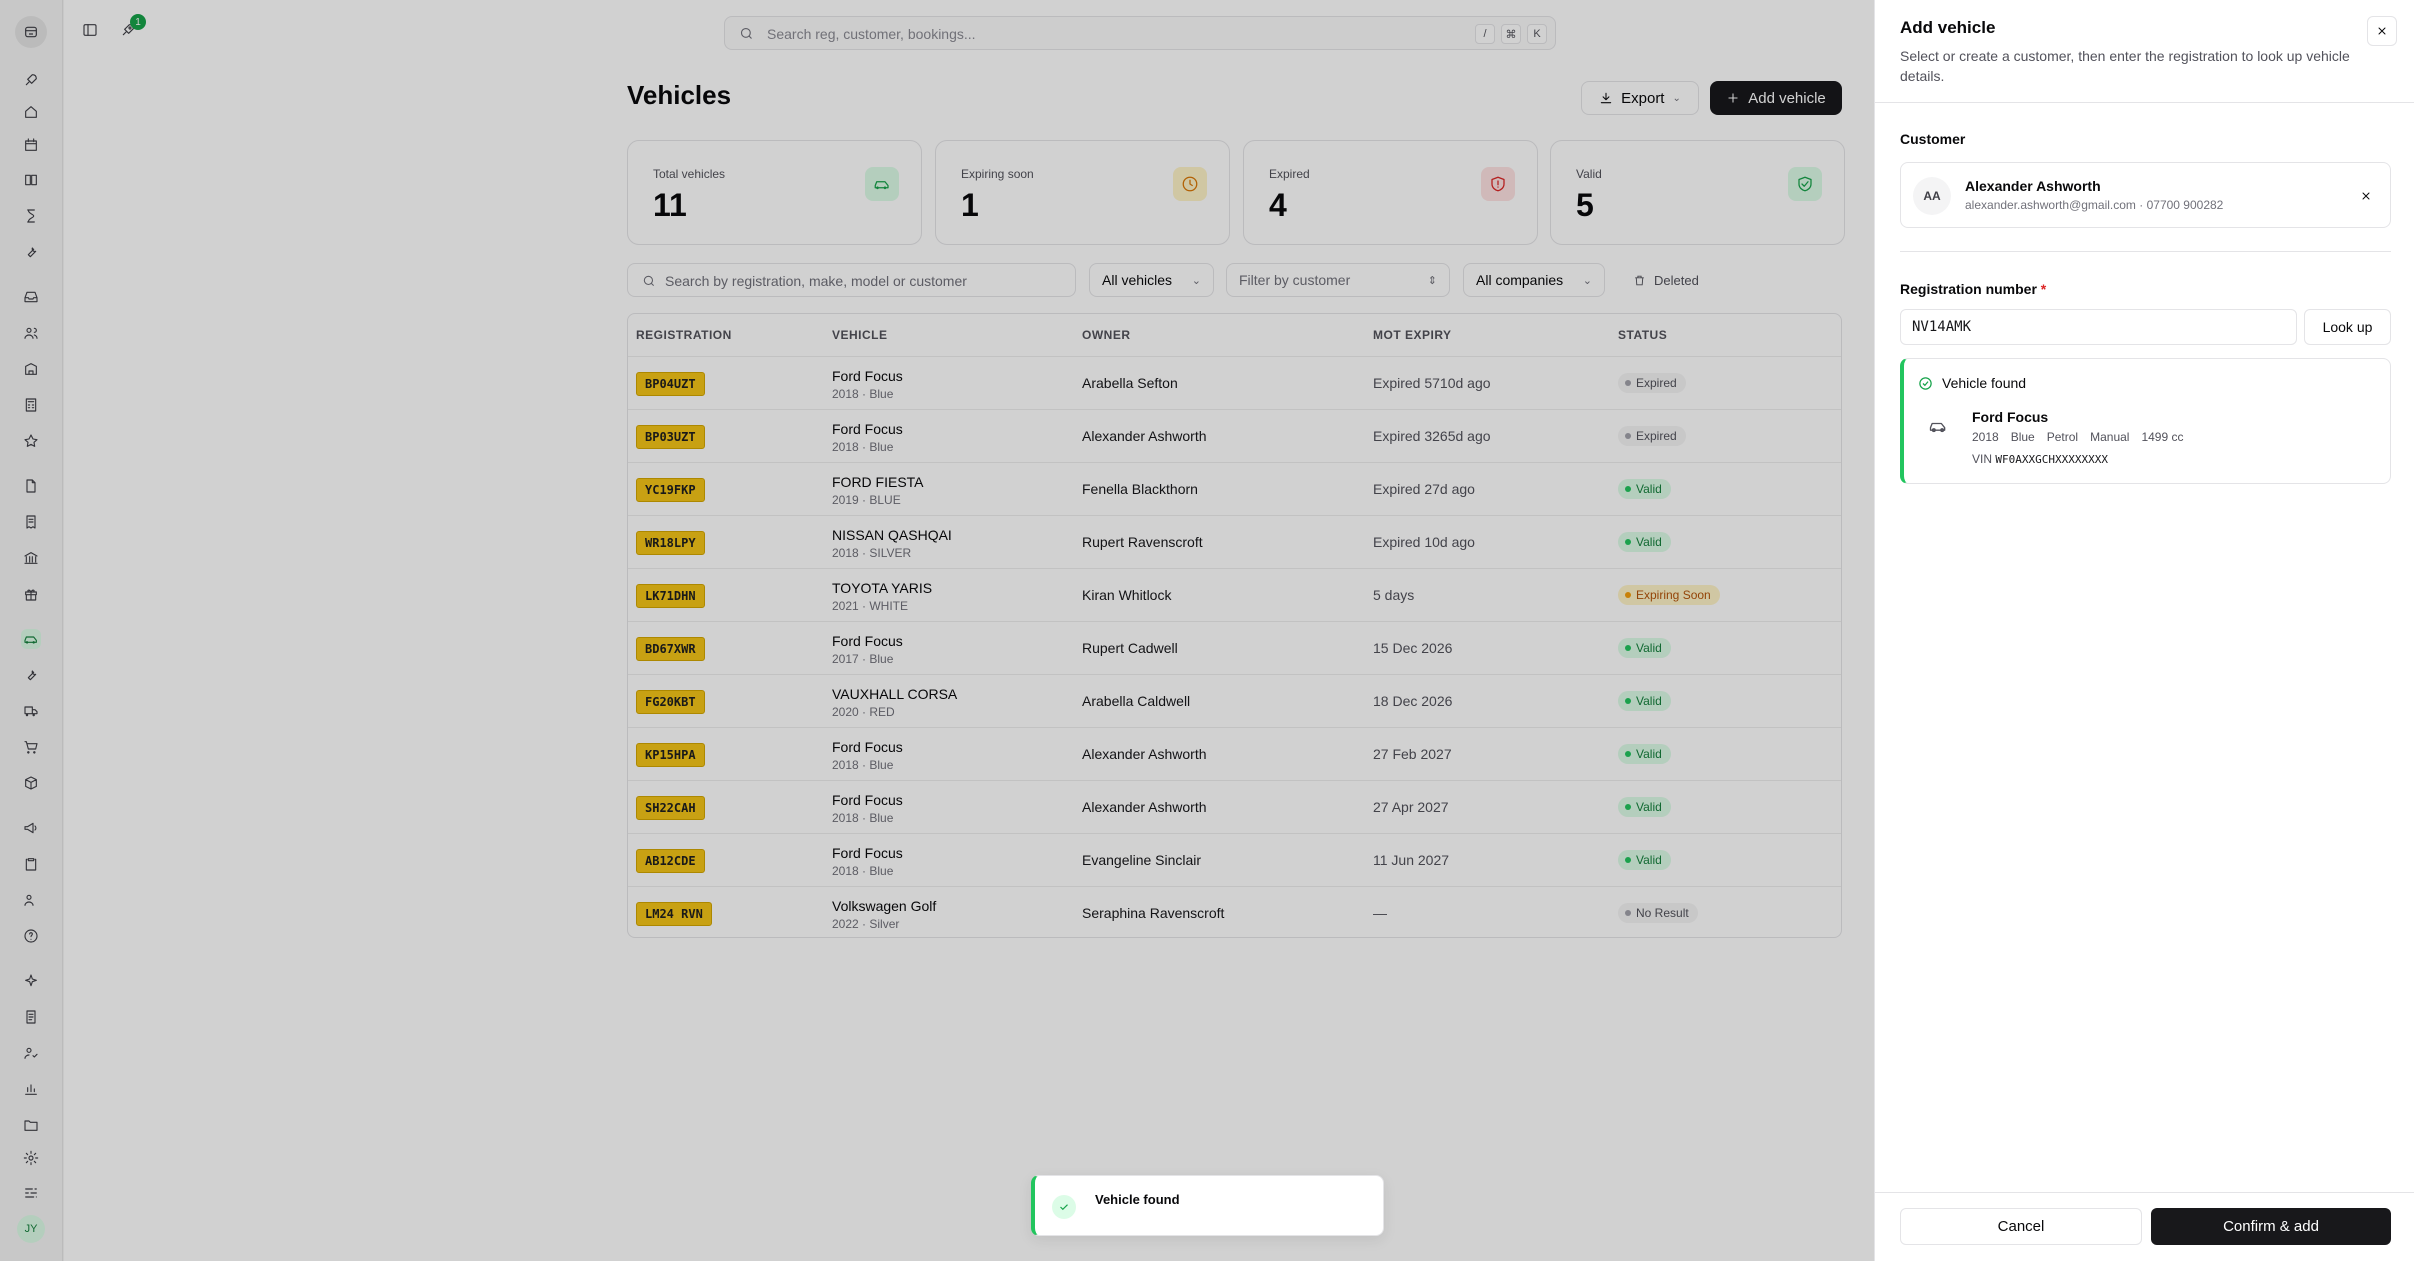 Image resolution: width=2414 pixels, height=1261 pixels. Describe the element at coordinates (1932, 196) in the screenshot. I see `avatar: AA` at that location.